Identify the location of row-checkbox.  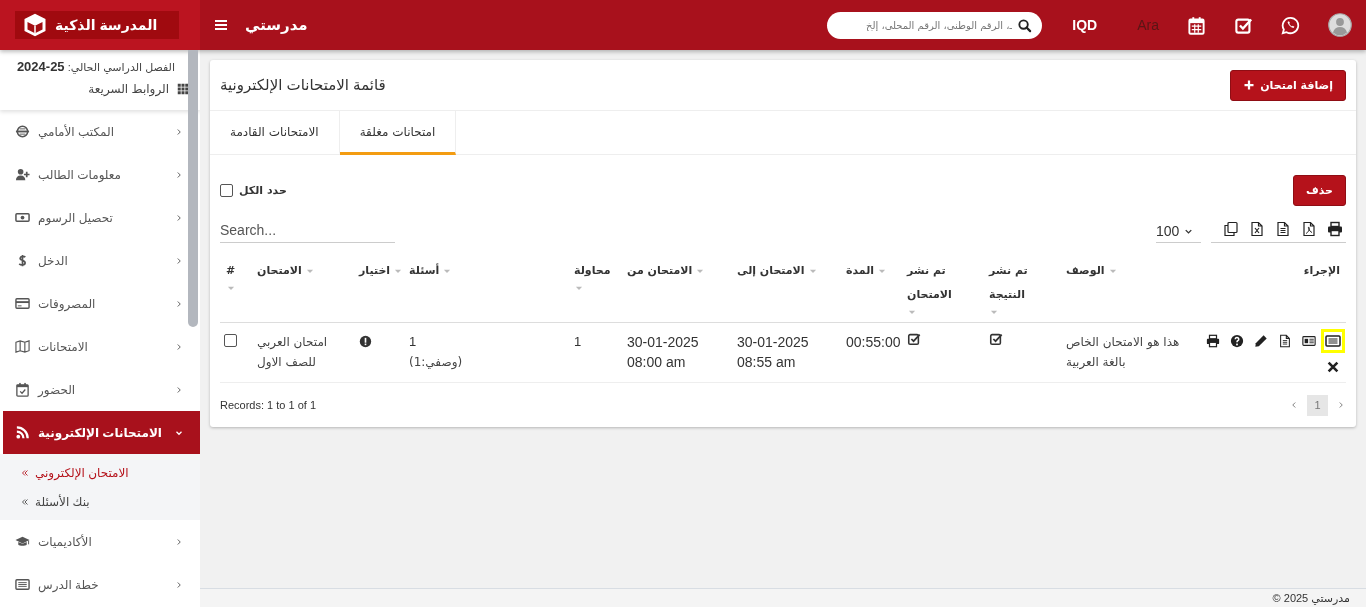
(230, 340).